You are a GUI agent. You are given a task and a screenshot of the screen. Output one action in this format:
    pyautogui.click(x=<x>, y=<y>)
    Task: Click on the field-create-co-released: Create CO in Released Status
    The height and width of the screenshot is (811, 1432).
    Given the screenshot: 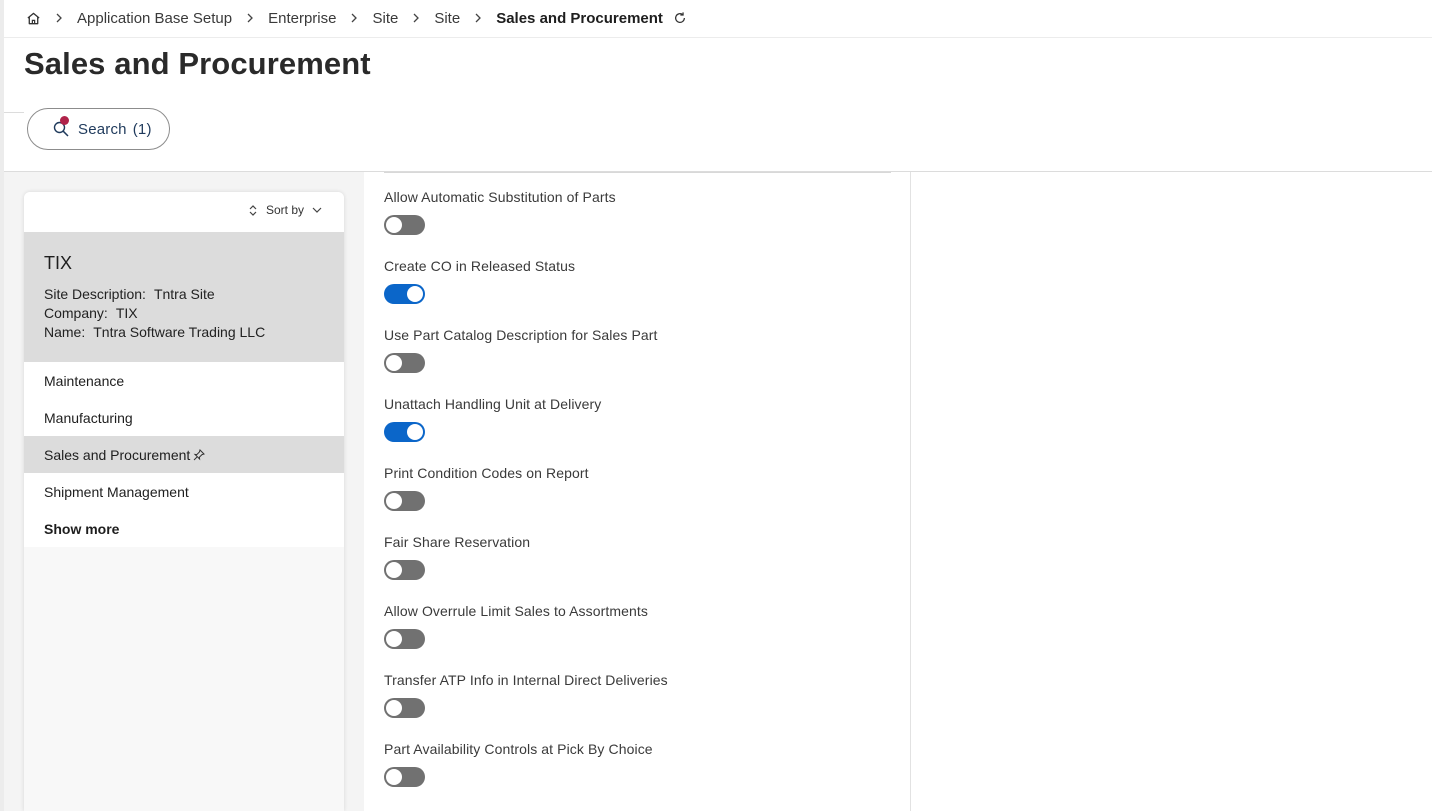 What is the action you would take?
    pyautogui.click(x=479, y=281)
    